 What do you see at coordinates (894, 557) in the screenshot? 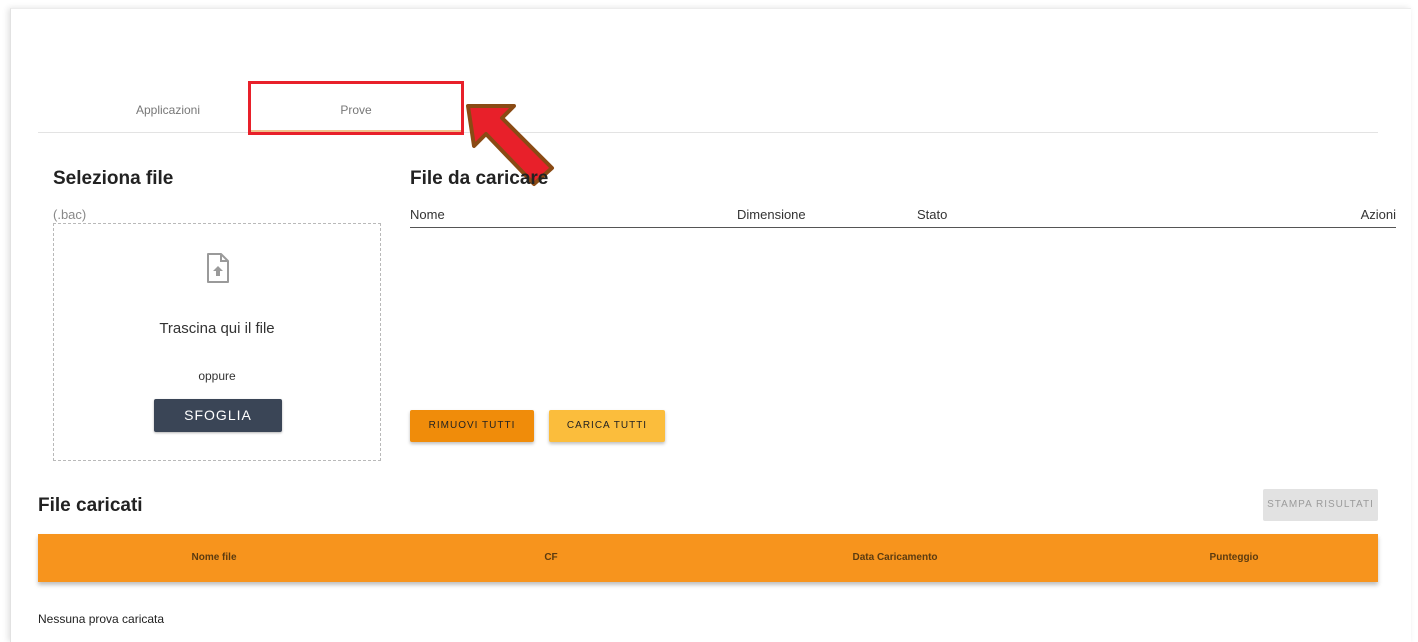
I see `column-data-caricamento: Data Caricamento` at bounding box center [894, 557].